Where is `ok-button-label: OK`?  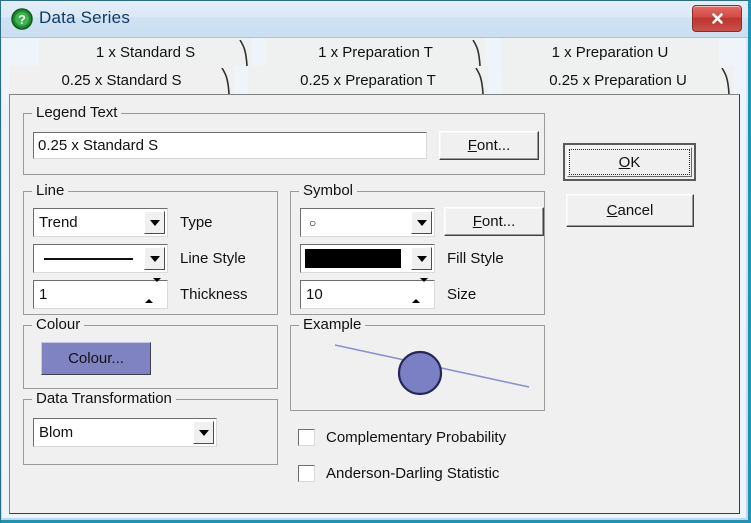 ok-button-label: OK is located at coordinates (629, 162).